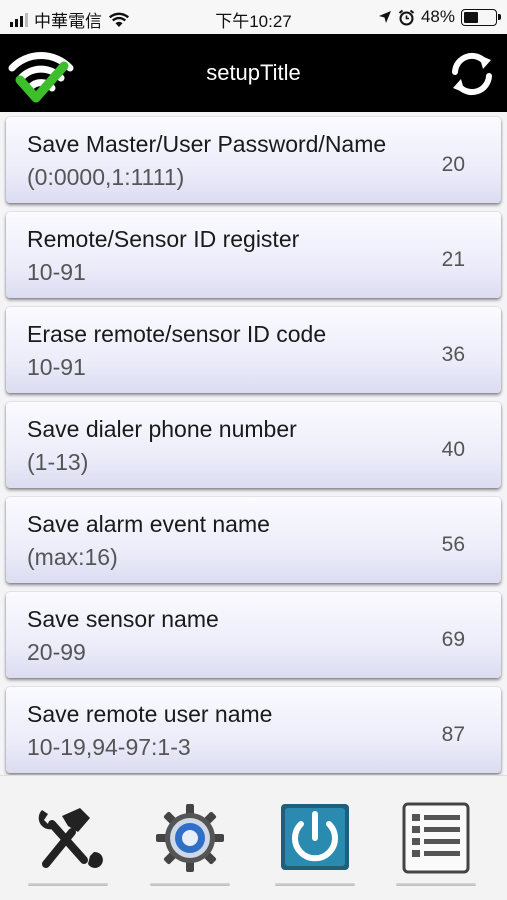  I want to click on item-title: Save Master/User Password/Name, so click(207, 144).